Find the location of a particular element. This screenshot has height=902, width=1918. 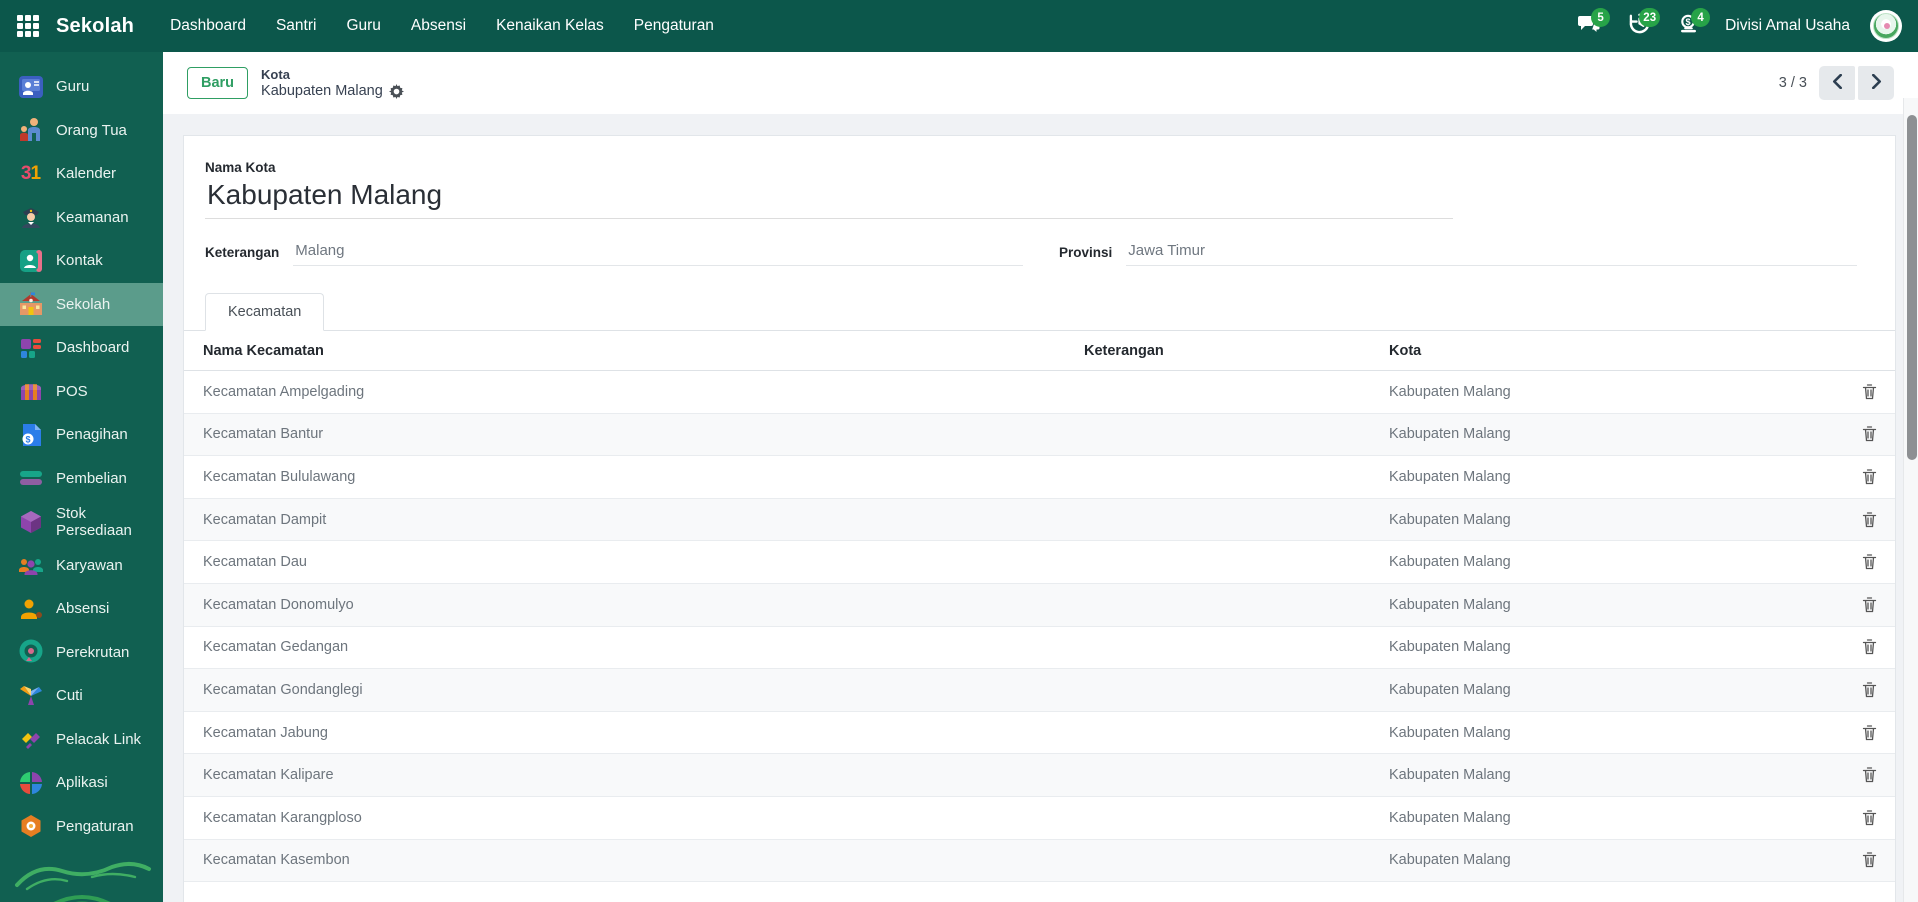

kecamatan-name-cell: Kecamatan Ampelgading is located at coordinates (643, 392).